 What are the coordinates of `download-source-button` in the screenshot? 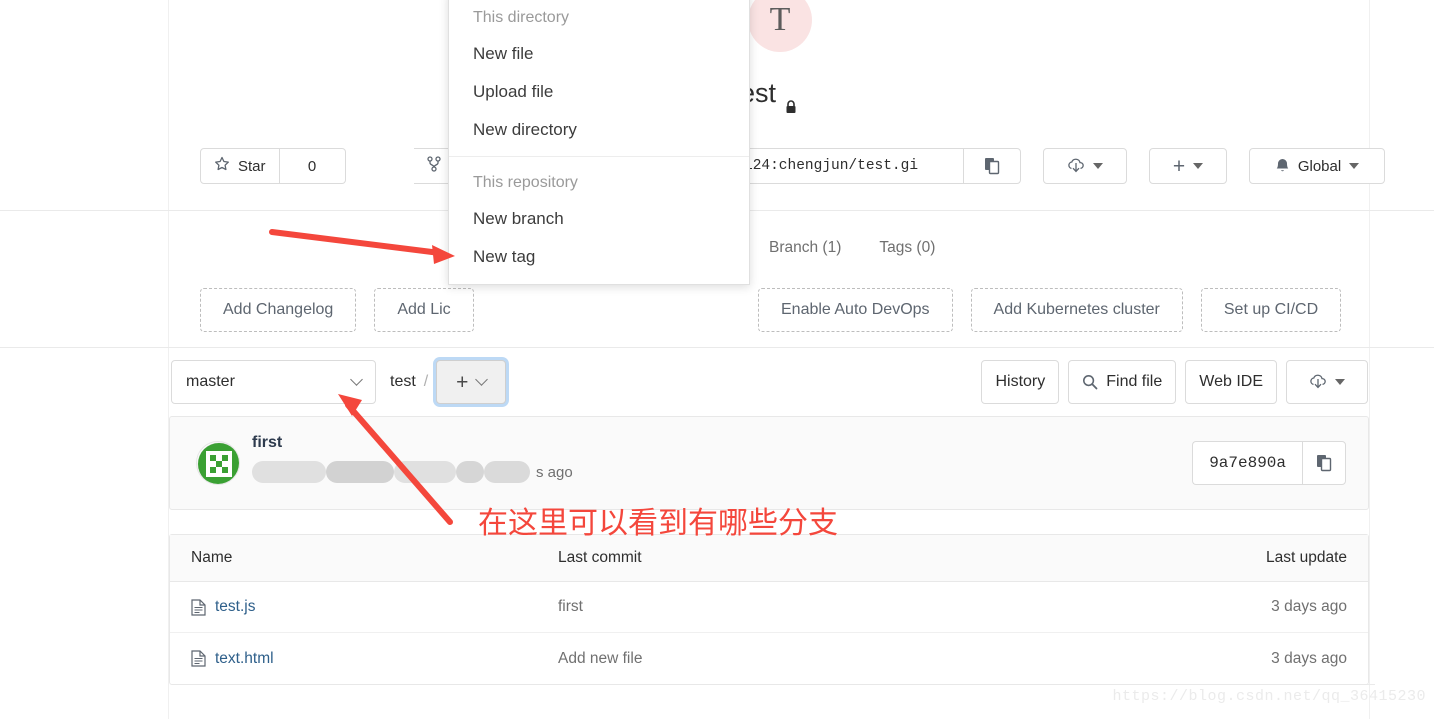 It's located at (1085, 166).